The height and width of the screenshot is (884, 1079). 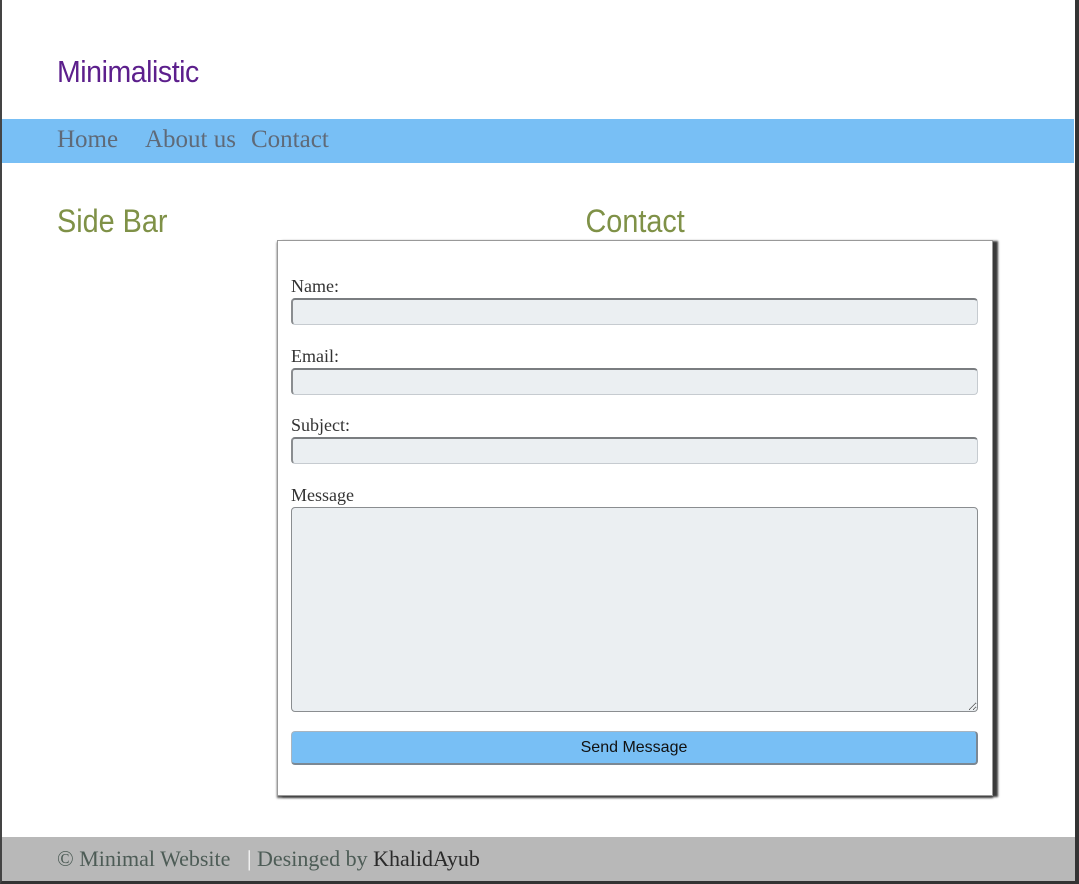 What do you see at coordinates (87, 140) in the screenshot?
I see `nav-item-home: Home` at bounding box center [87, 140].